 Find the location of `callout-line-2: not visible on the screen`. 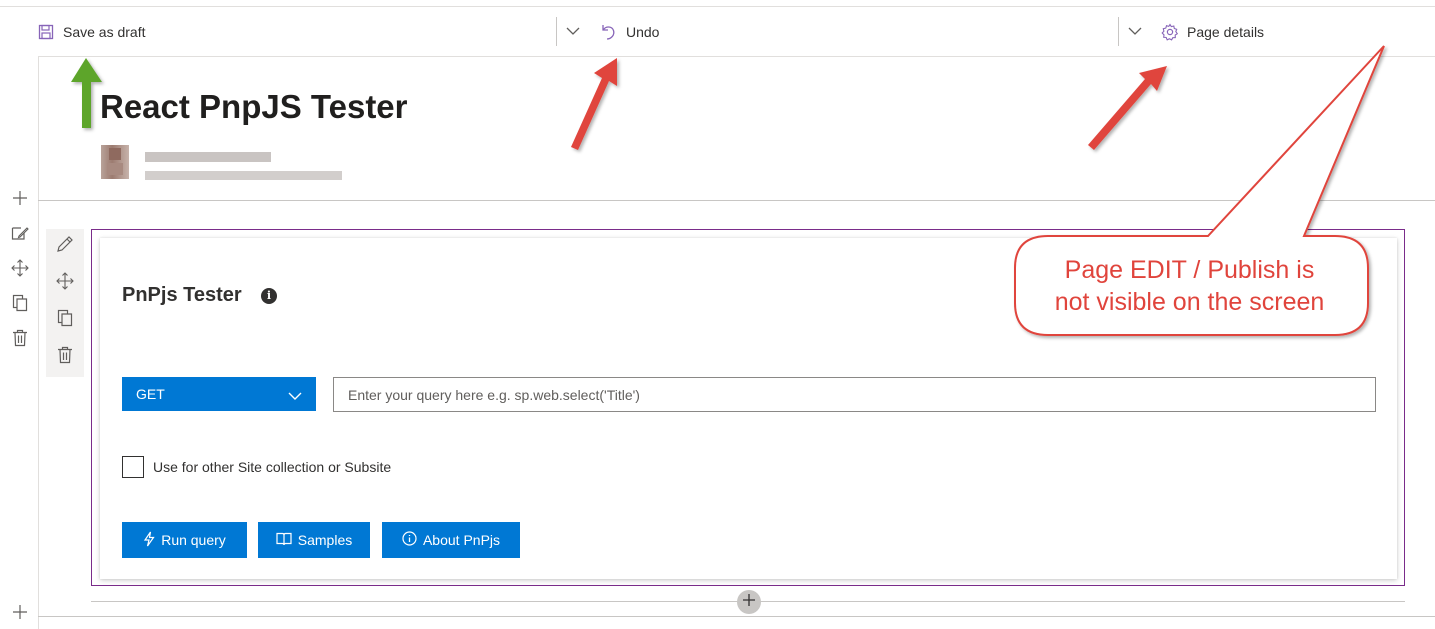

callout-line-2: not visible on the screen is located at coordinates (1189, 302).